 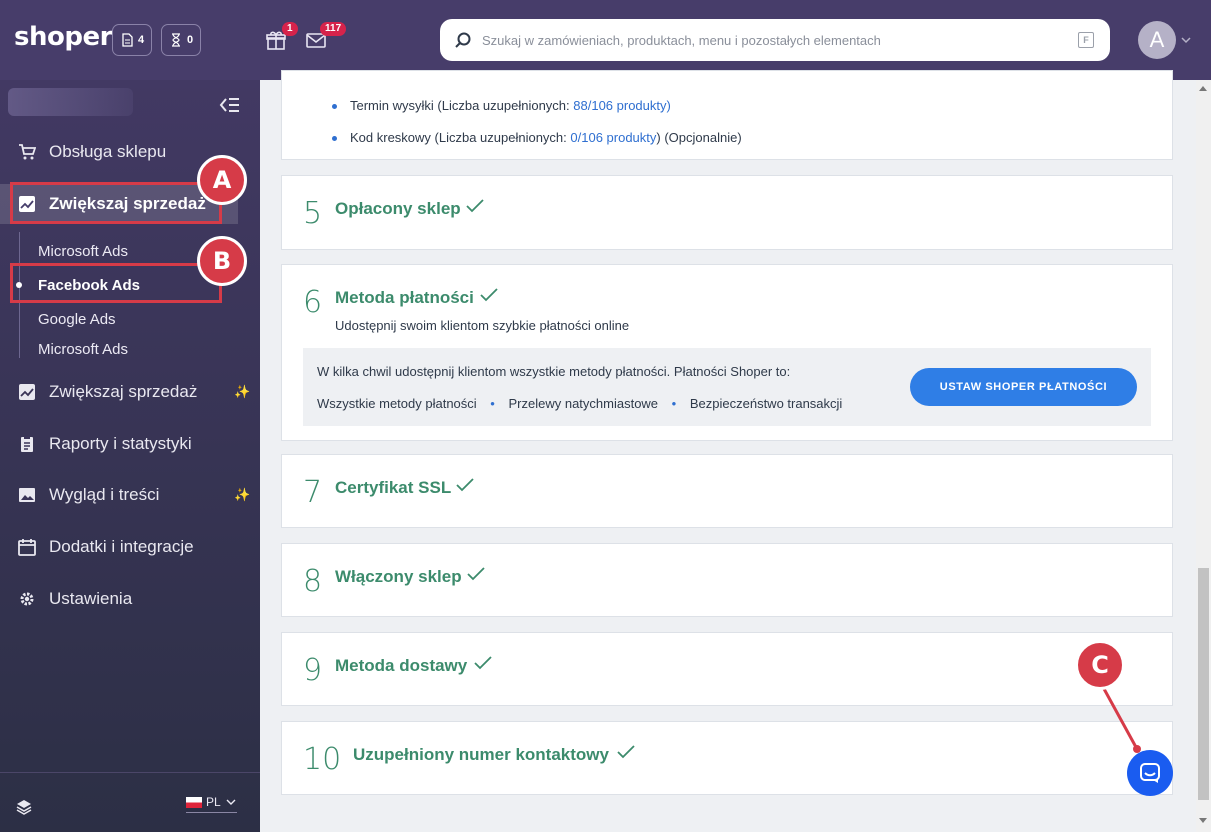 I want to click on gear-icon, so click(x=27, y=599).